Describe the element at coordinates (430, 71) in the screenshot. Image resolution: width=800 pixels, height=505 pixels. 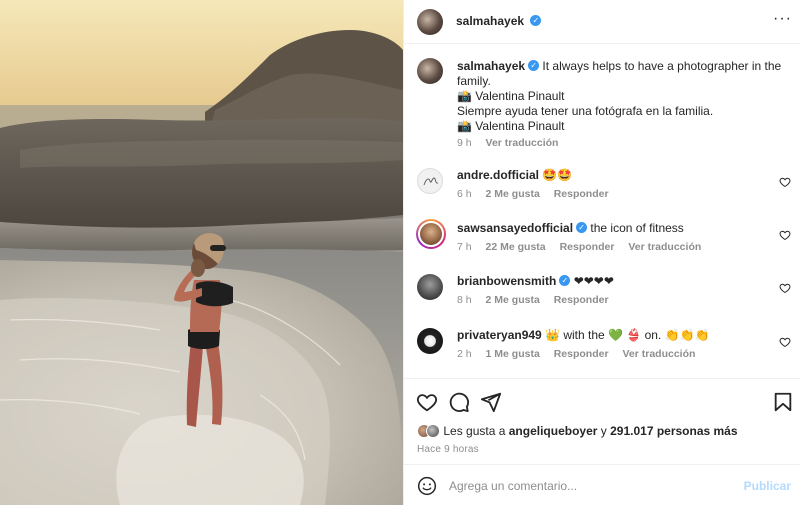
I see `caption-author-avatar` at that location.